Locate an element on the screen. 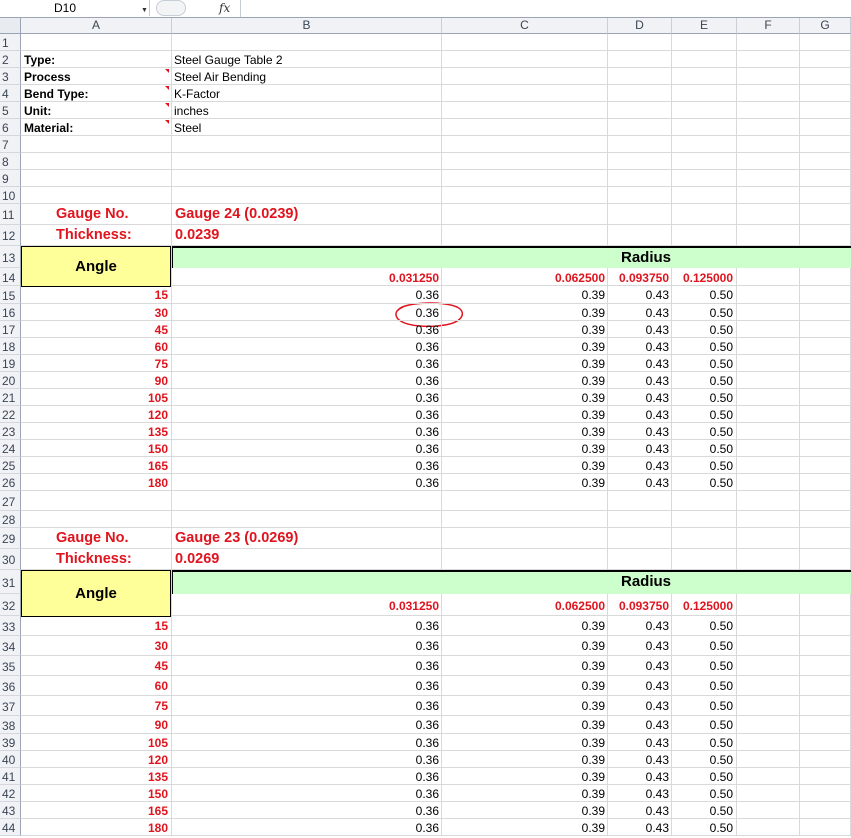 The image size is (851, 838). row-header-24: 24 is located at coordinates (10, 448).